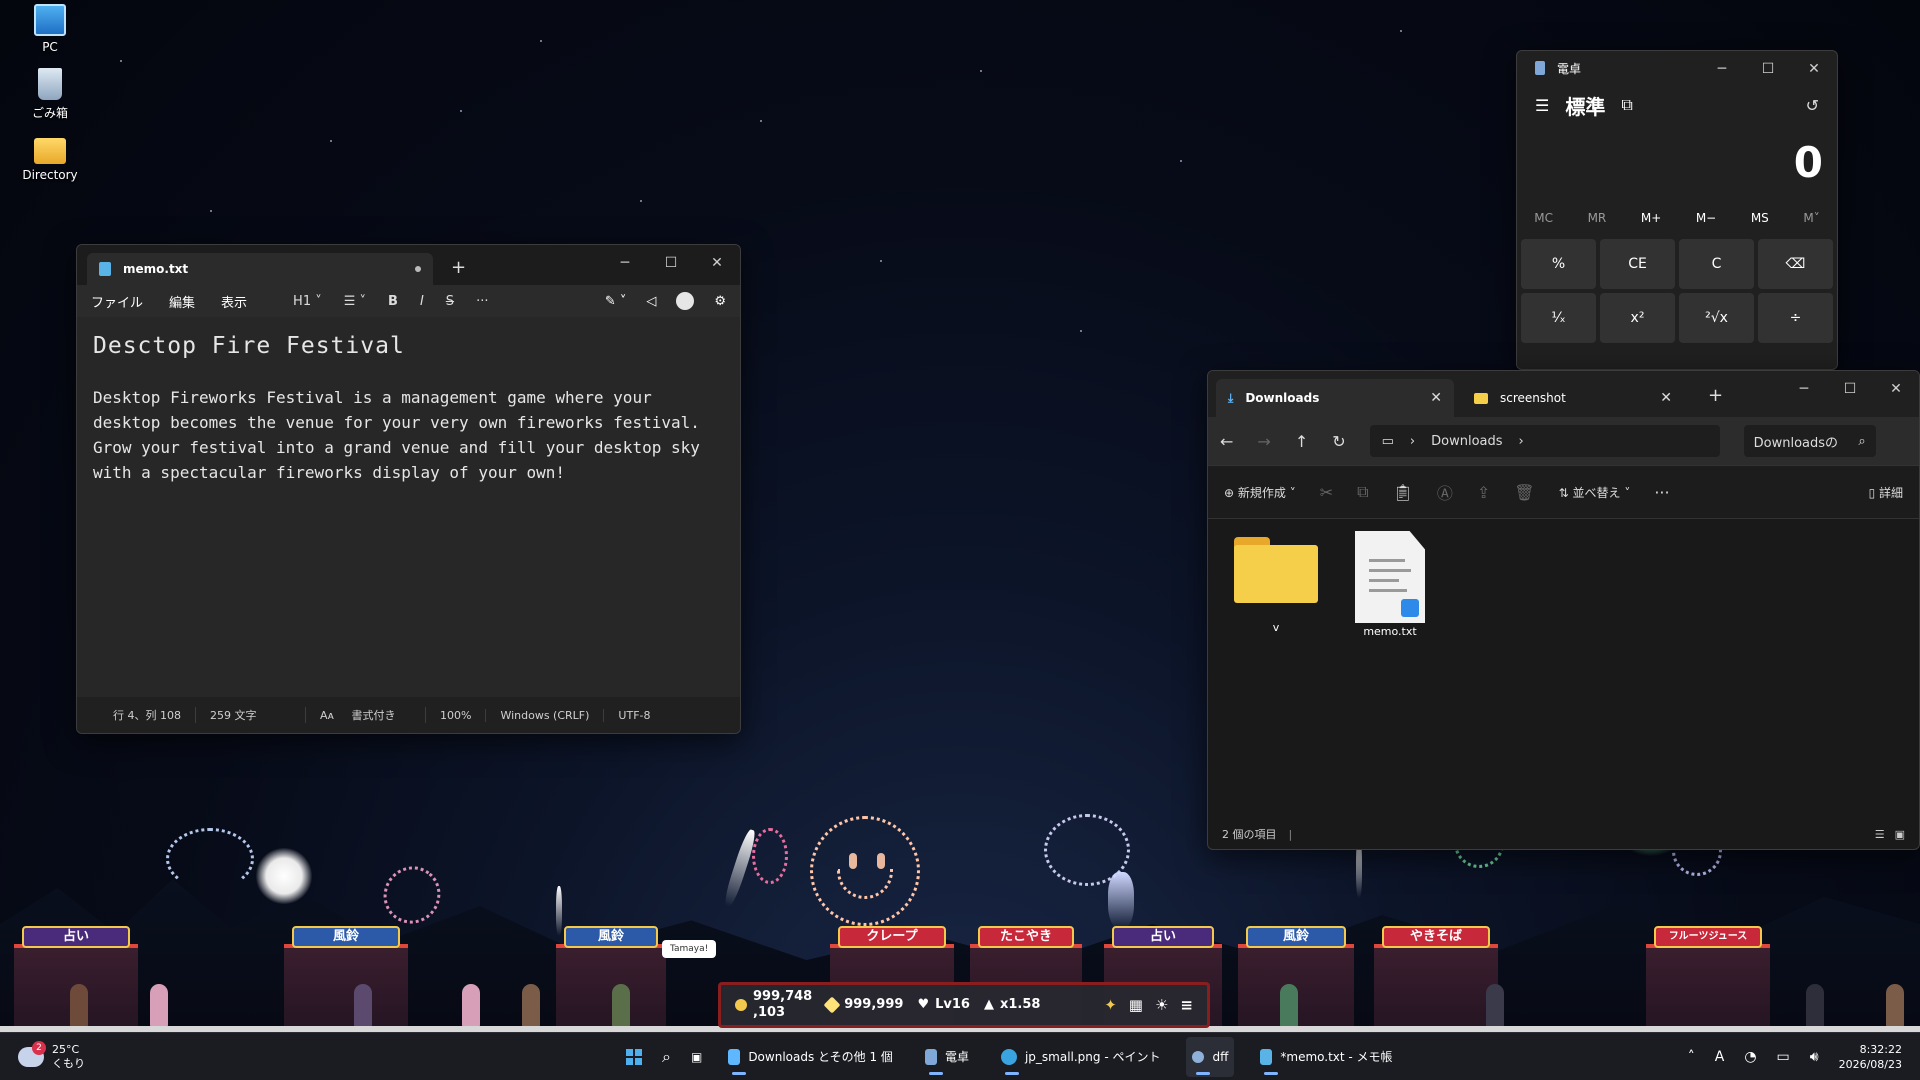 The width and height of the screenshot is (1920, 1080). I want to click on desktop-icon-recycle-bin: ごみ箱, so click(50, 94).